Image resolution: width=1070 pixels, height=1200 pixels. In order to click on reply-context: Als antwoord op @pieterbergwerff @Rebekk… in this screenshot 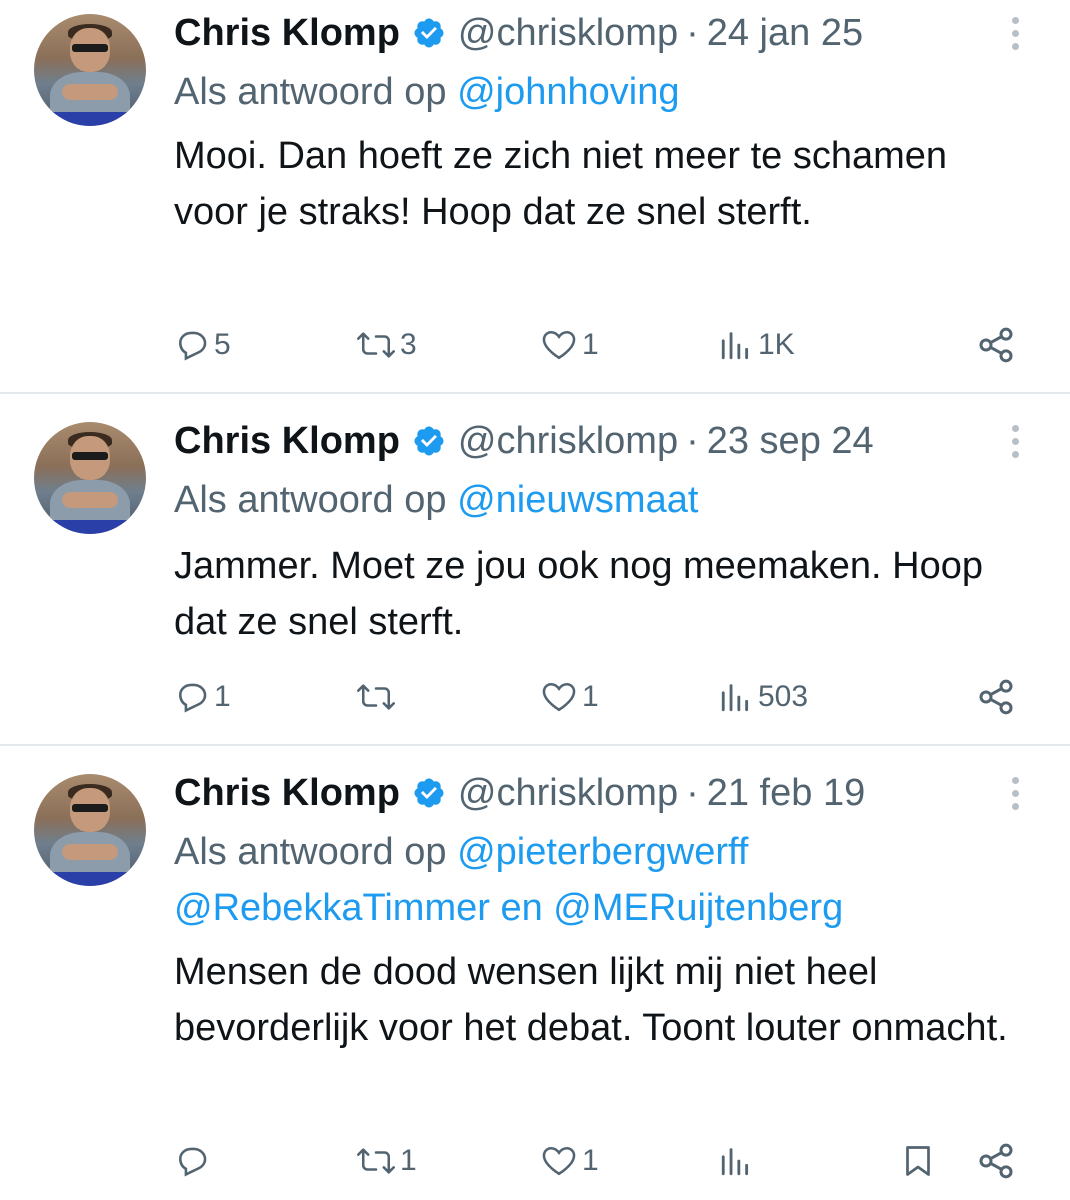, I will do `click(508, 880)`.